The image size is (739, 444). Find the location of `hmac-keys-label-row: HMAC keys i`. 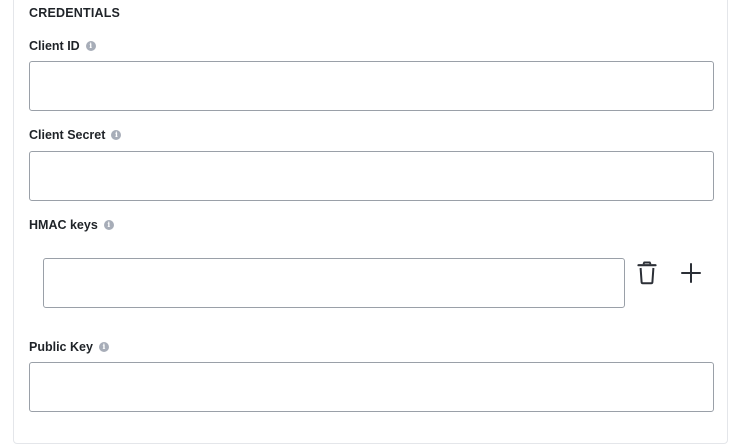

hmac-keys-label-row: HMAC keys i is located at coordinates (71, 225).